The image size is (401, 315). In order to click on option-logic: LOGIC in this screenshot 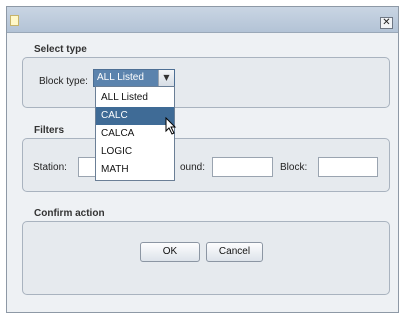, I will do `click(135, 152)`.